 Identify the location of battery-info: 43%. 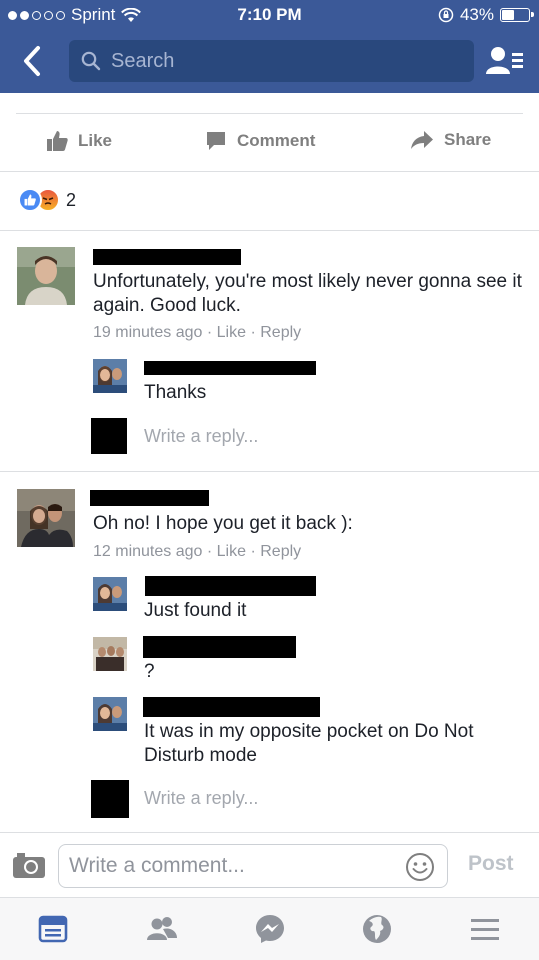
(486, 15).